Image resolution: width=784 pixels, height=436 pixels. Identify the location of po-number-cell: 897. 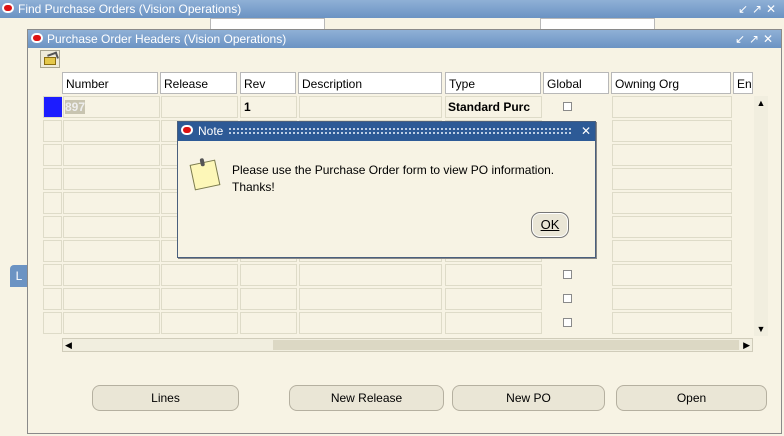
(111, 107).